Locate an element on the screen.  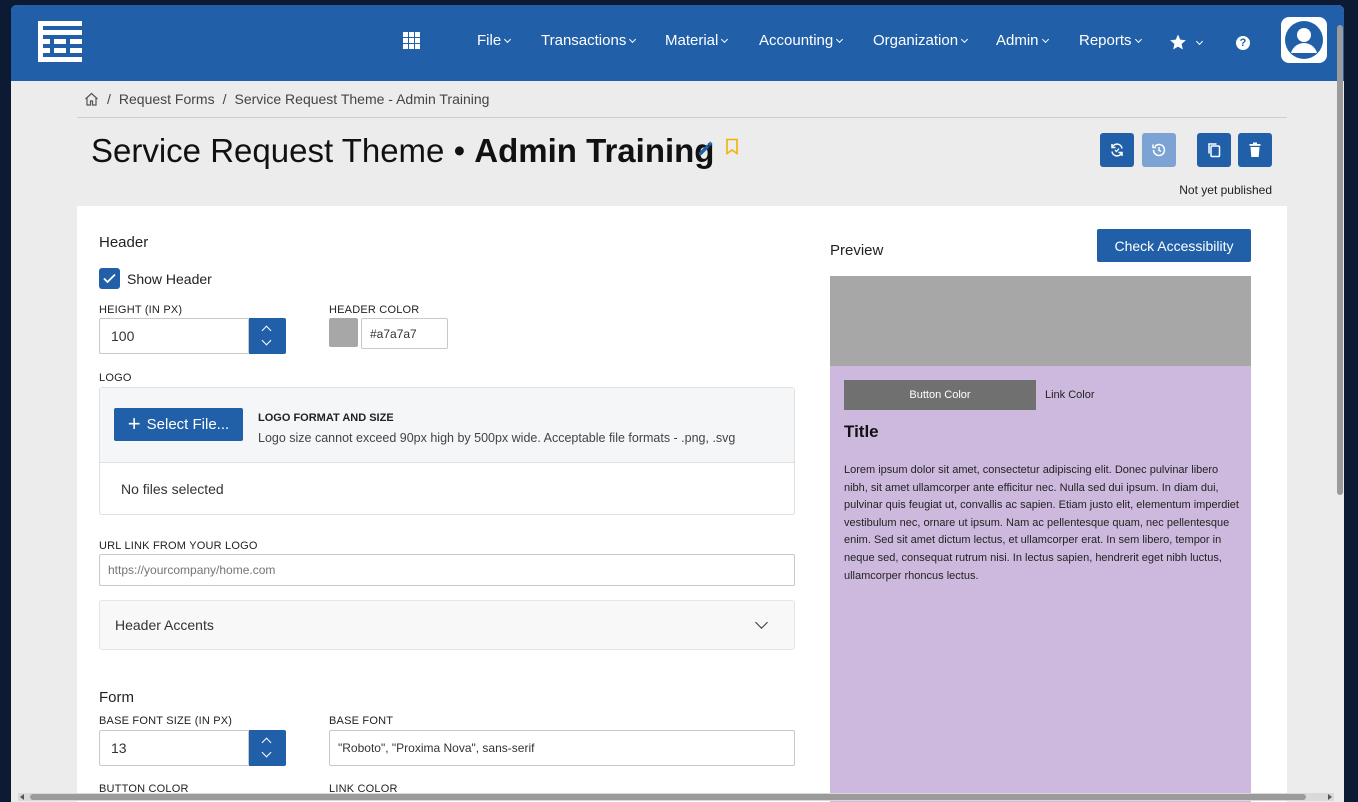
history-icon is located at coordinates (1159, 150).